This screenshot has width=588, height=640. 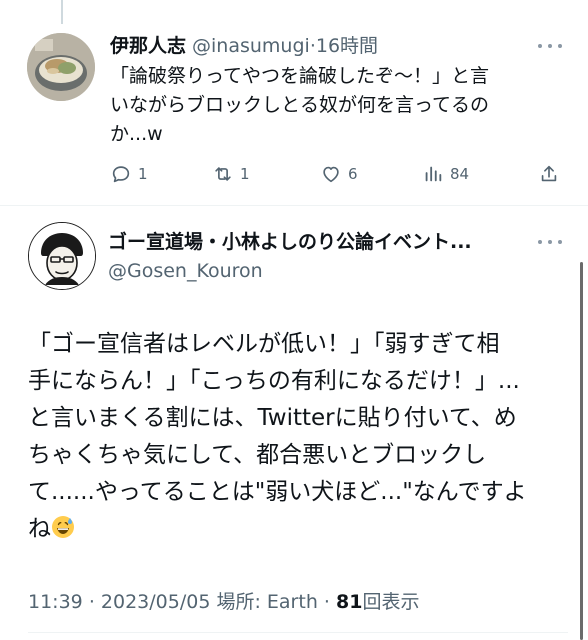 What do you see at coordinates (391, 602) in the screenshot?
I see `tweet-views-label: 回表示` at bounding box center [391, 602].